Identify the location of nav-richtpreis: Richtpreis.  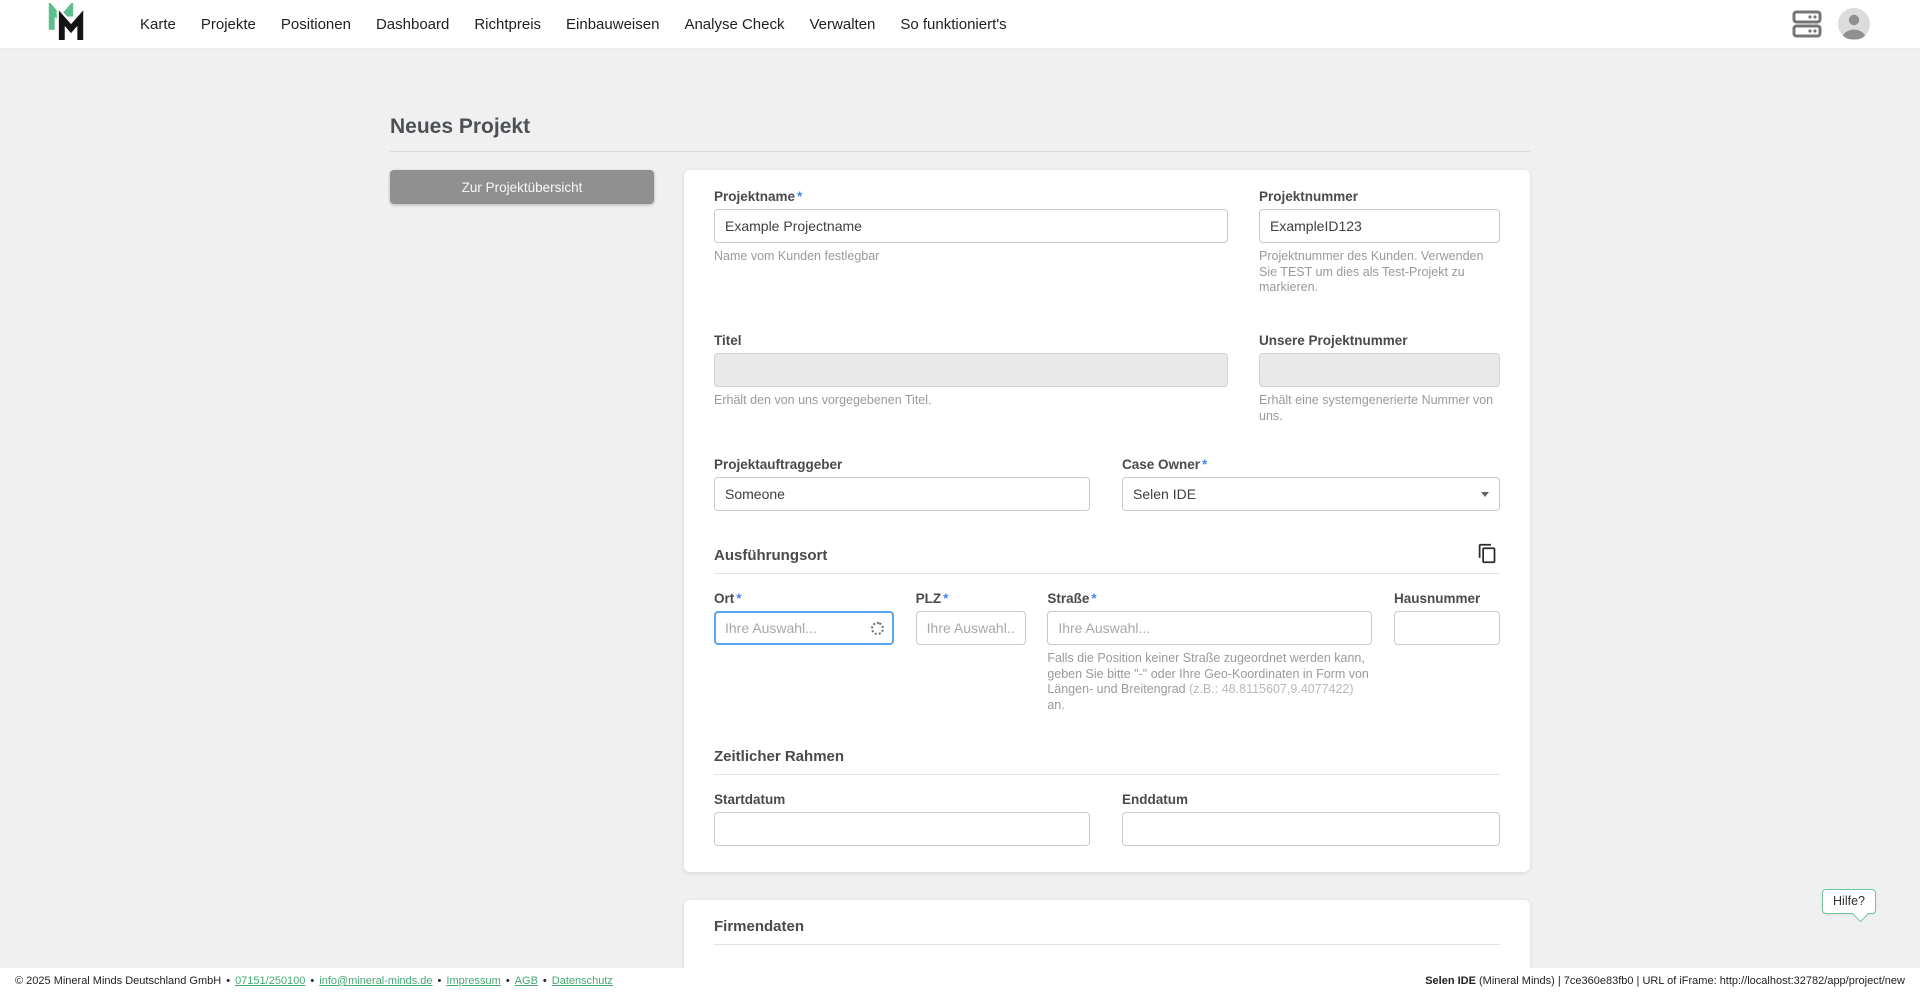
(507, 24).